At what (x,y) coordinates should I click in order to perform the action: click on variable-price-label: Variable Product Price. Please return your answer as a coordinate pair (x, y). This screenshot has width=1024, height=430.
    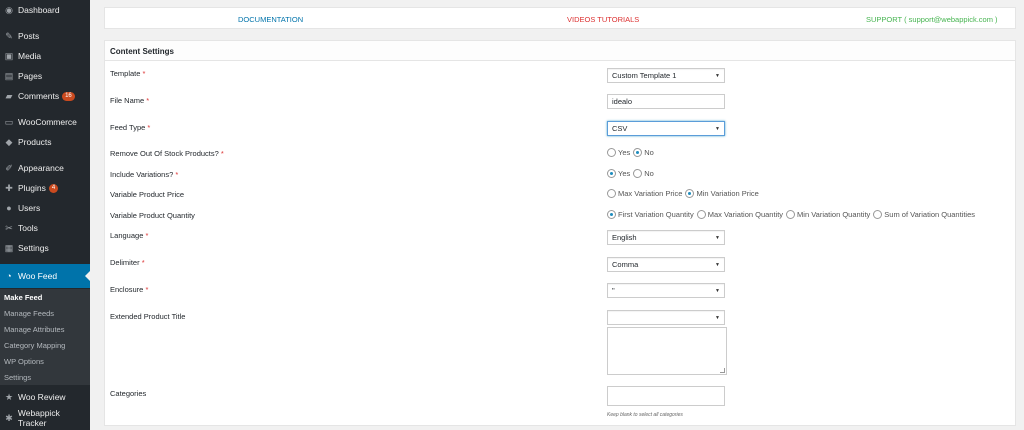
    Looking at the image, I should click on (147, 194).